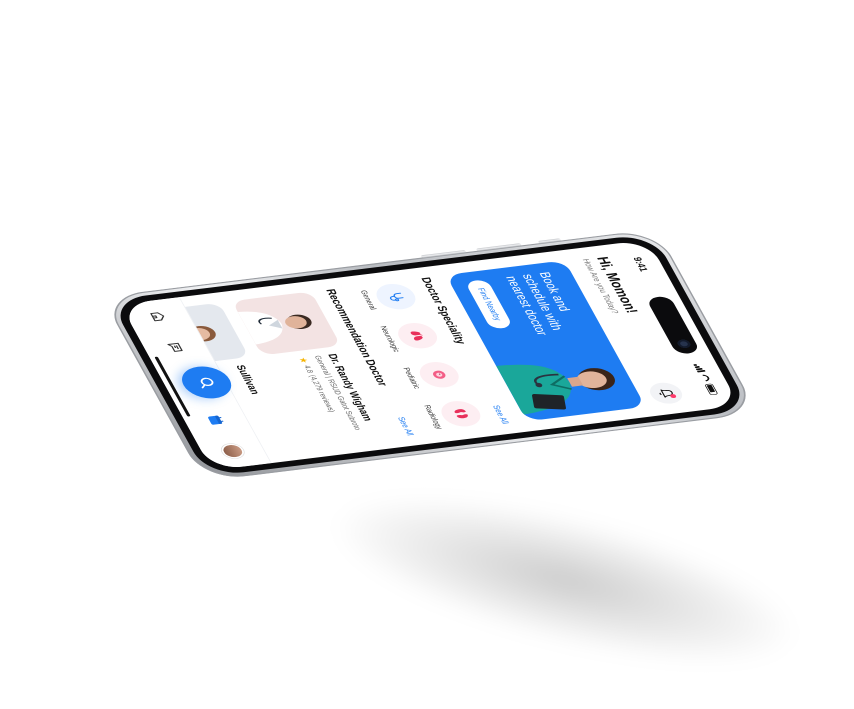  I want to click on chat-icon, so click(175, 348).